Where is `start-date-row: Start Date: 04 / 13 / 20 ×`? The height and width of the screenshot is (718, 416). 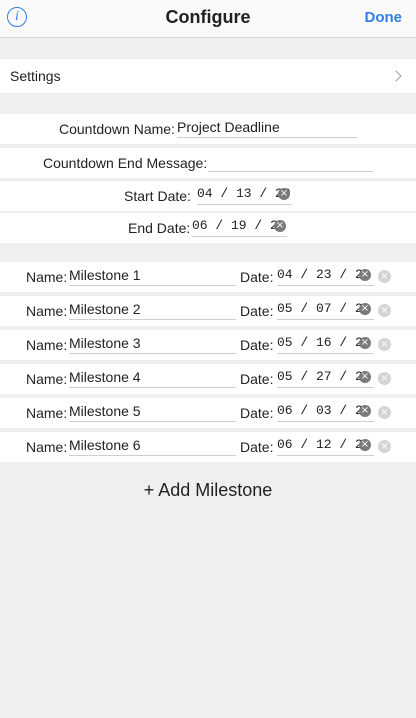 start-date-row: Start Date: 04 / 13 / 20 × is located at coordinates (208, 196).